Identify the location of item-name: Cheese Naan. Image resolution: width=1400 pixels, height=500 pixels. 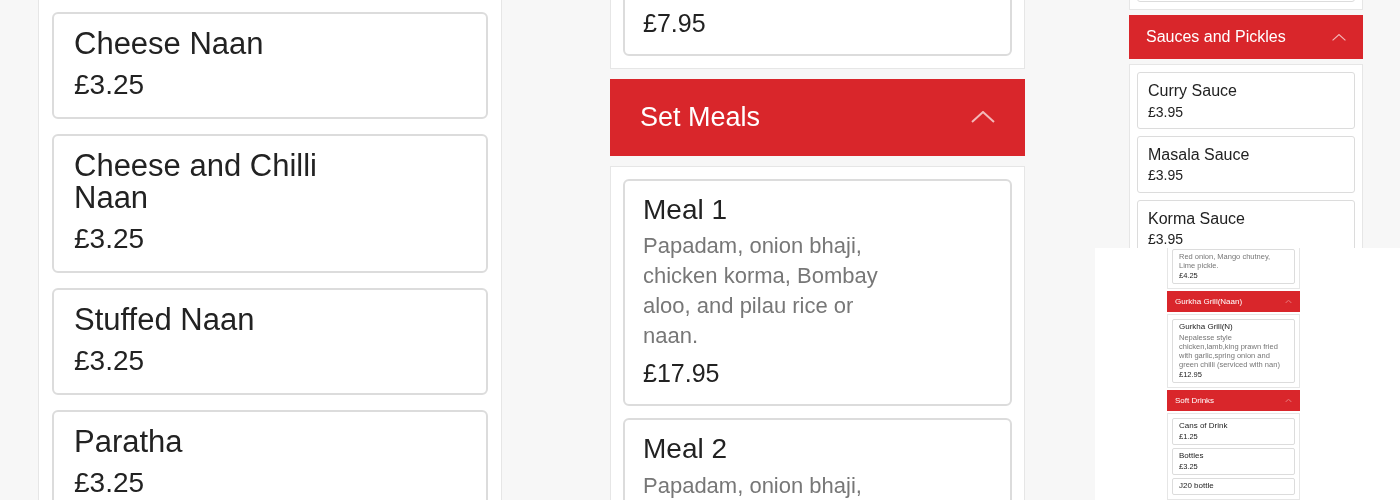
(169, 44).